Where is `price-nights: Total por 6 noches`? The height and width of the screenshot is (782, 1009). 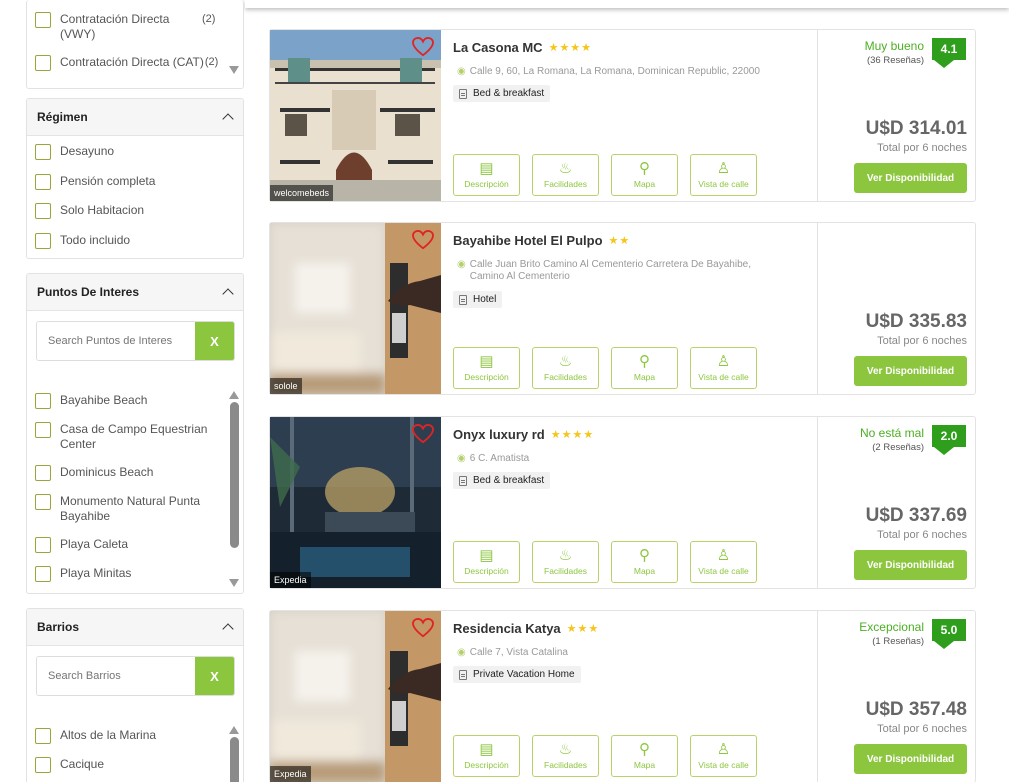
price-nights: Total por 6 noches is located at coordinates (922, 341).